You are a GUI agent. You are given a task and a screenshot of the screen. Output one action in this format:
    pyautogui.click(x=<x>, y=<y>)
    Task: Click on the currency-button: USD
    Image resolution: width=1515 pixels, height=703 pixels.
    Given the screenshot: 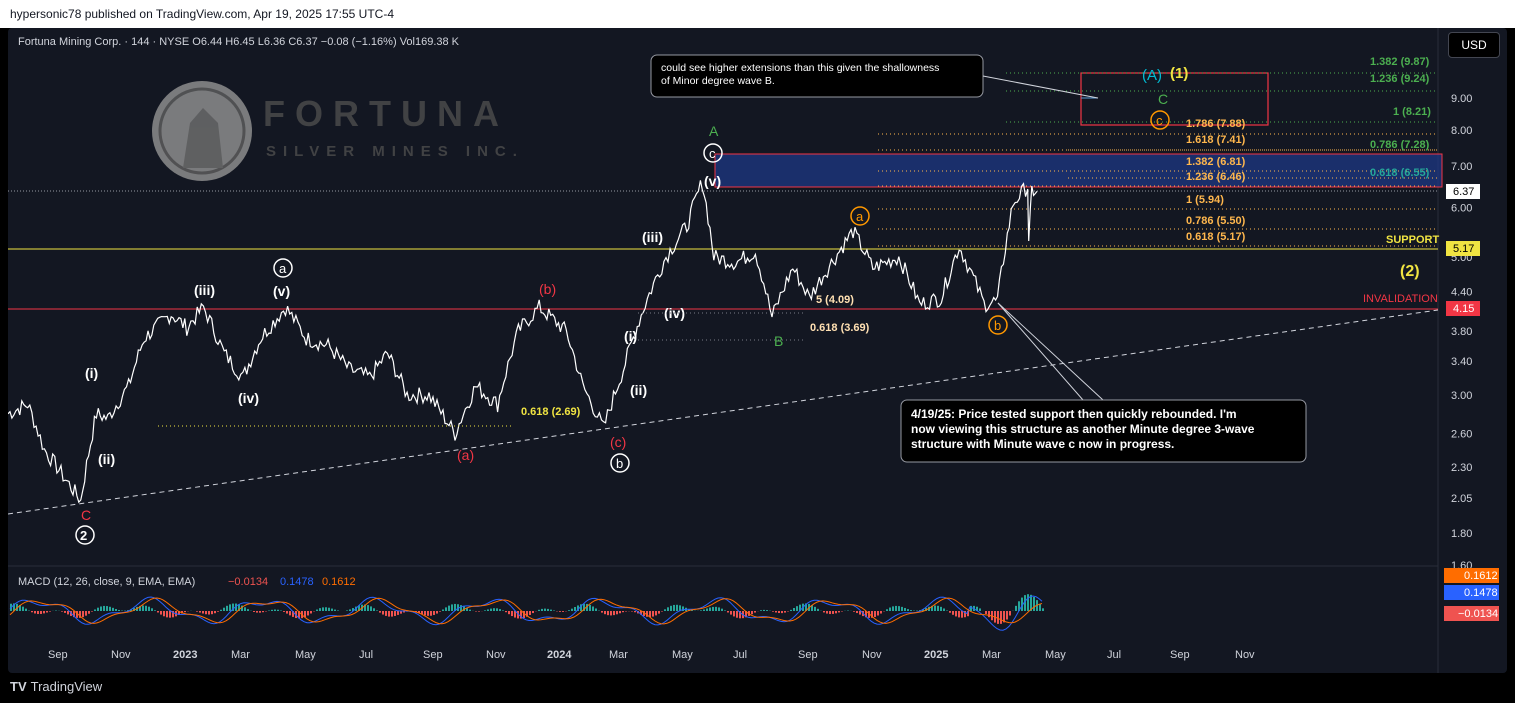 What is the action you would take?
    pyautogui.click(x=1474, y=45)
    